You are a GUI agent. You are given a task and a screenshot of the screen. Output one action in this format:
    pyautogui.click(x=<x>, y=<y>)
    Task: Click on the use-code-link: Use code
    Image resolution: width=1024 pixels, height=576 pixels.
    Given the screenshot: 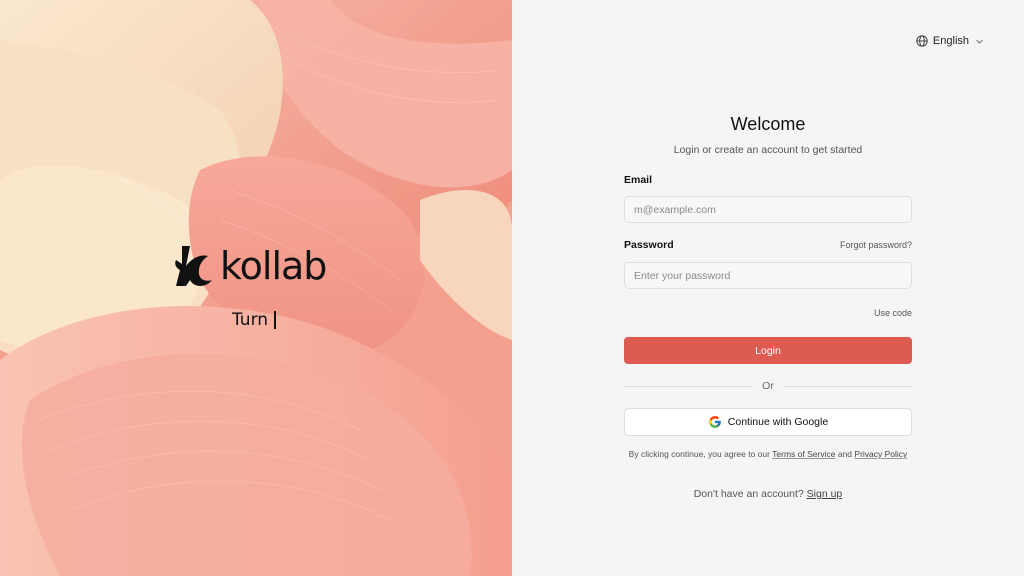 What is the action you would take?
    pyautogui.click(x=893, y=313)
    